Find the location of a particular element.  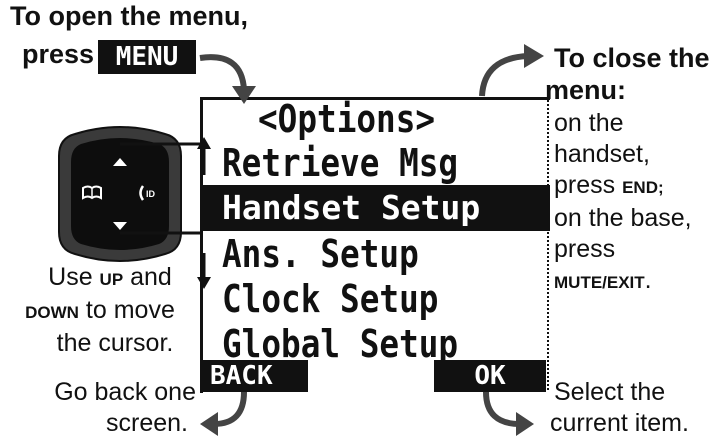

cursor-help-line-2: DOWN to move is located at coordinates (100, 310).